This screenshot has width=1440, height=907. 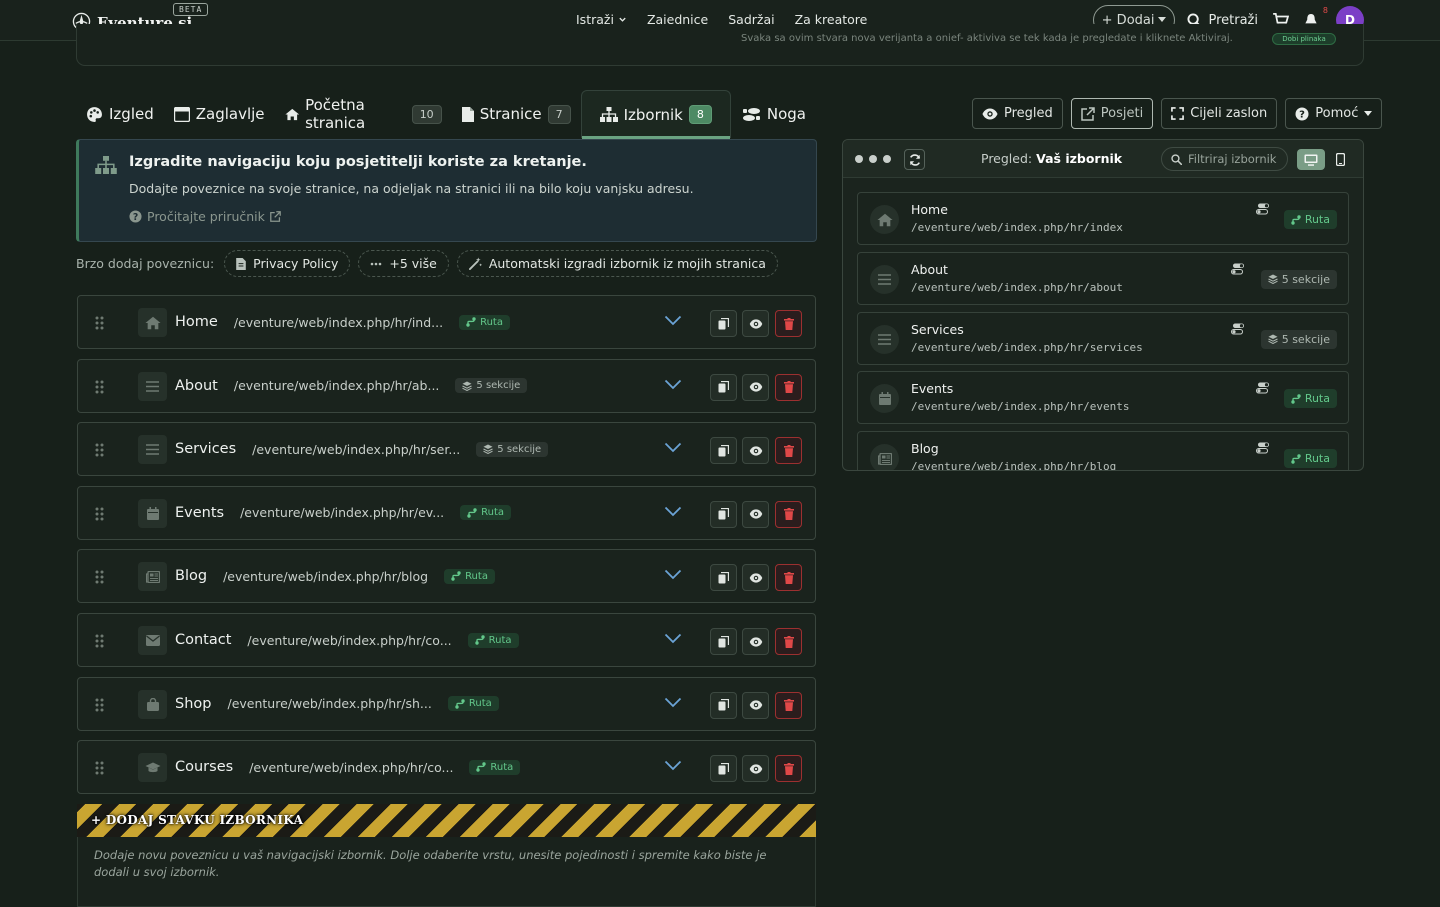 I want to click on fullscreen-button: Cijeli zaslon, so click(x=1219, y=113).